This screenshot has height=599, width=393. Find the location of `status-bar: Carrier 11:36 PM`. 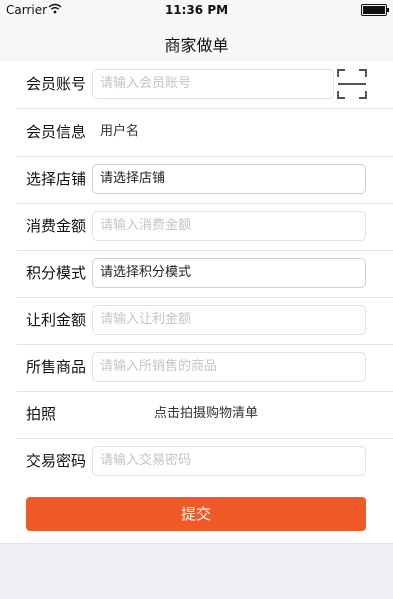

status-bar: Carrier 11:36 PM is located at coordinates (196, 10).